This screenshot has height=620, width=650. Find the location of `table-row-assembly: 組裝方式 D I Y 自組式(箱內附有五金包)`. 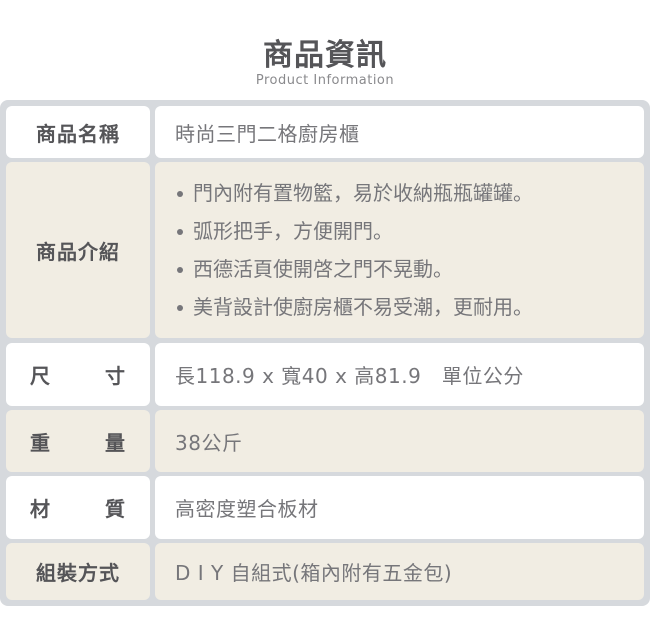

table-row-assembly: 組裝方式 D I Y 自組式(箱內附有五金包) is located at coordinates (325, 571).